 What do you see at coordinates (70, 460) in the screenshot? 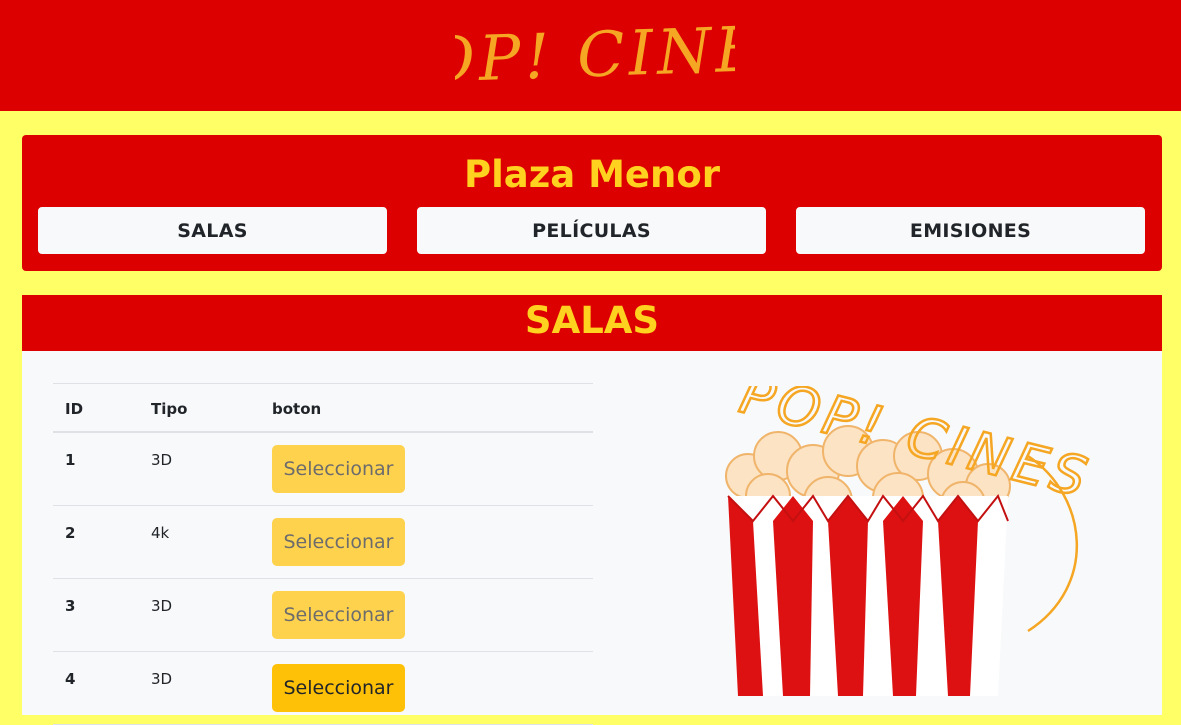
I see `row-id: 1` at bounding box center [70, 460].